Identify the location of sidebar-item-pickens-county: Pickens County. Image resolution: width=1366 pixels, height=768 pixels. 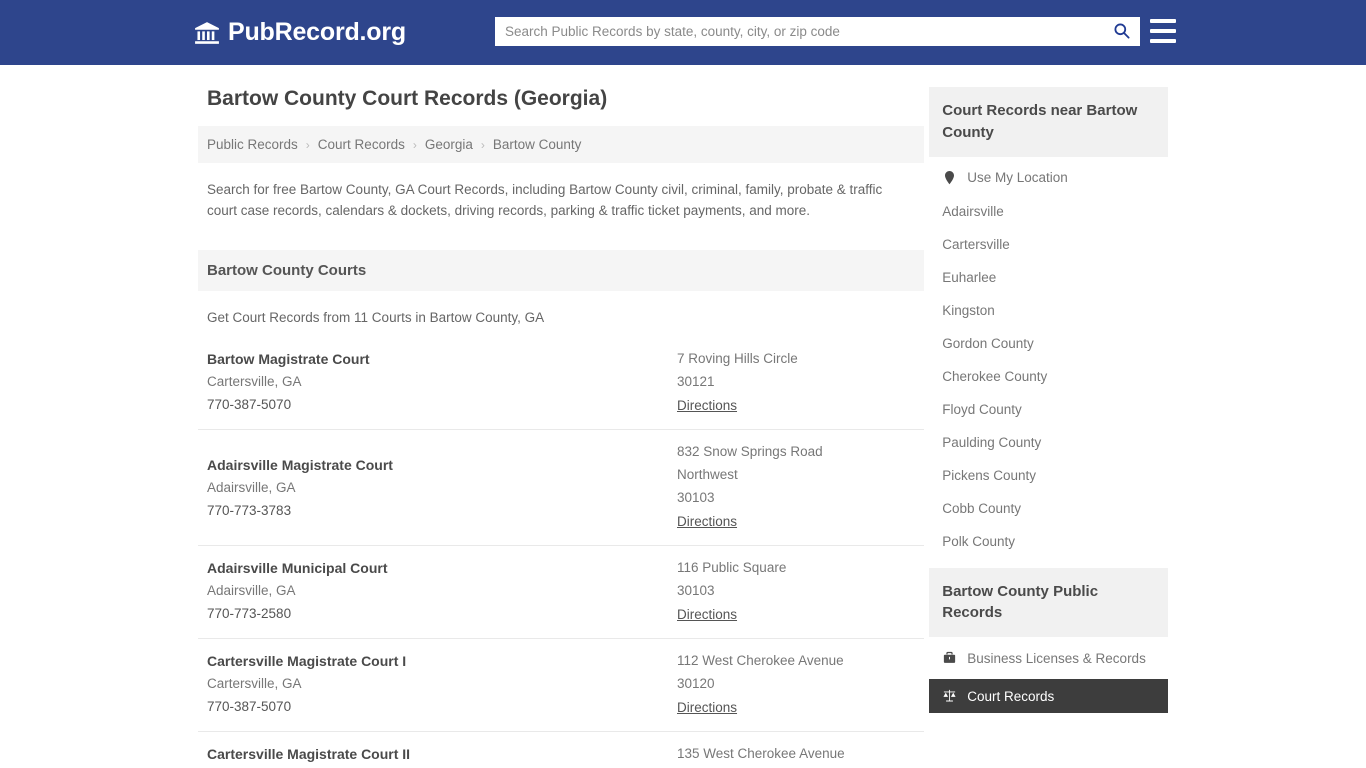
(1048, 475).